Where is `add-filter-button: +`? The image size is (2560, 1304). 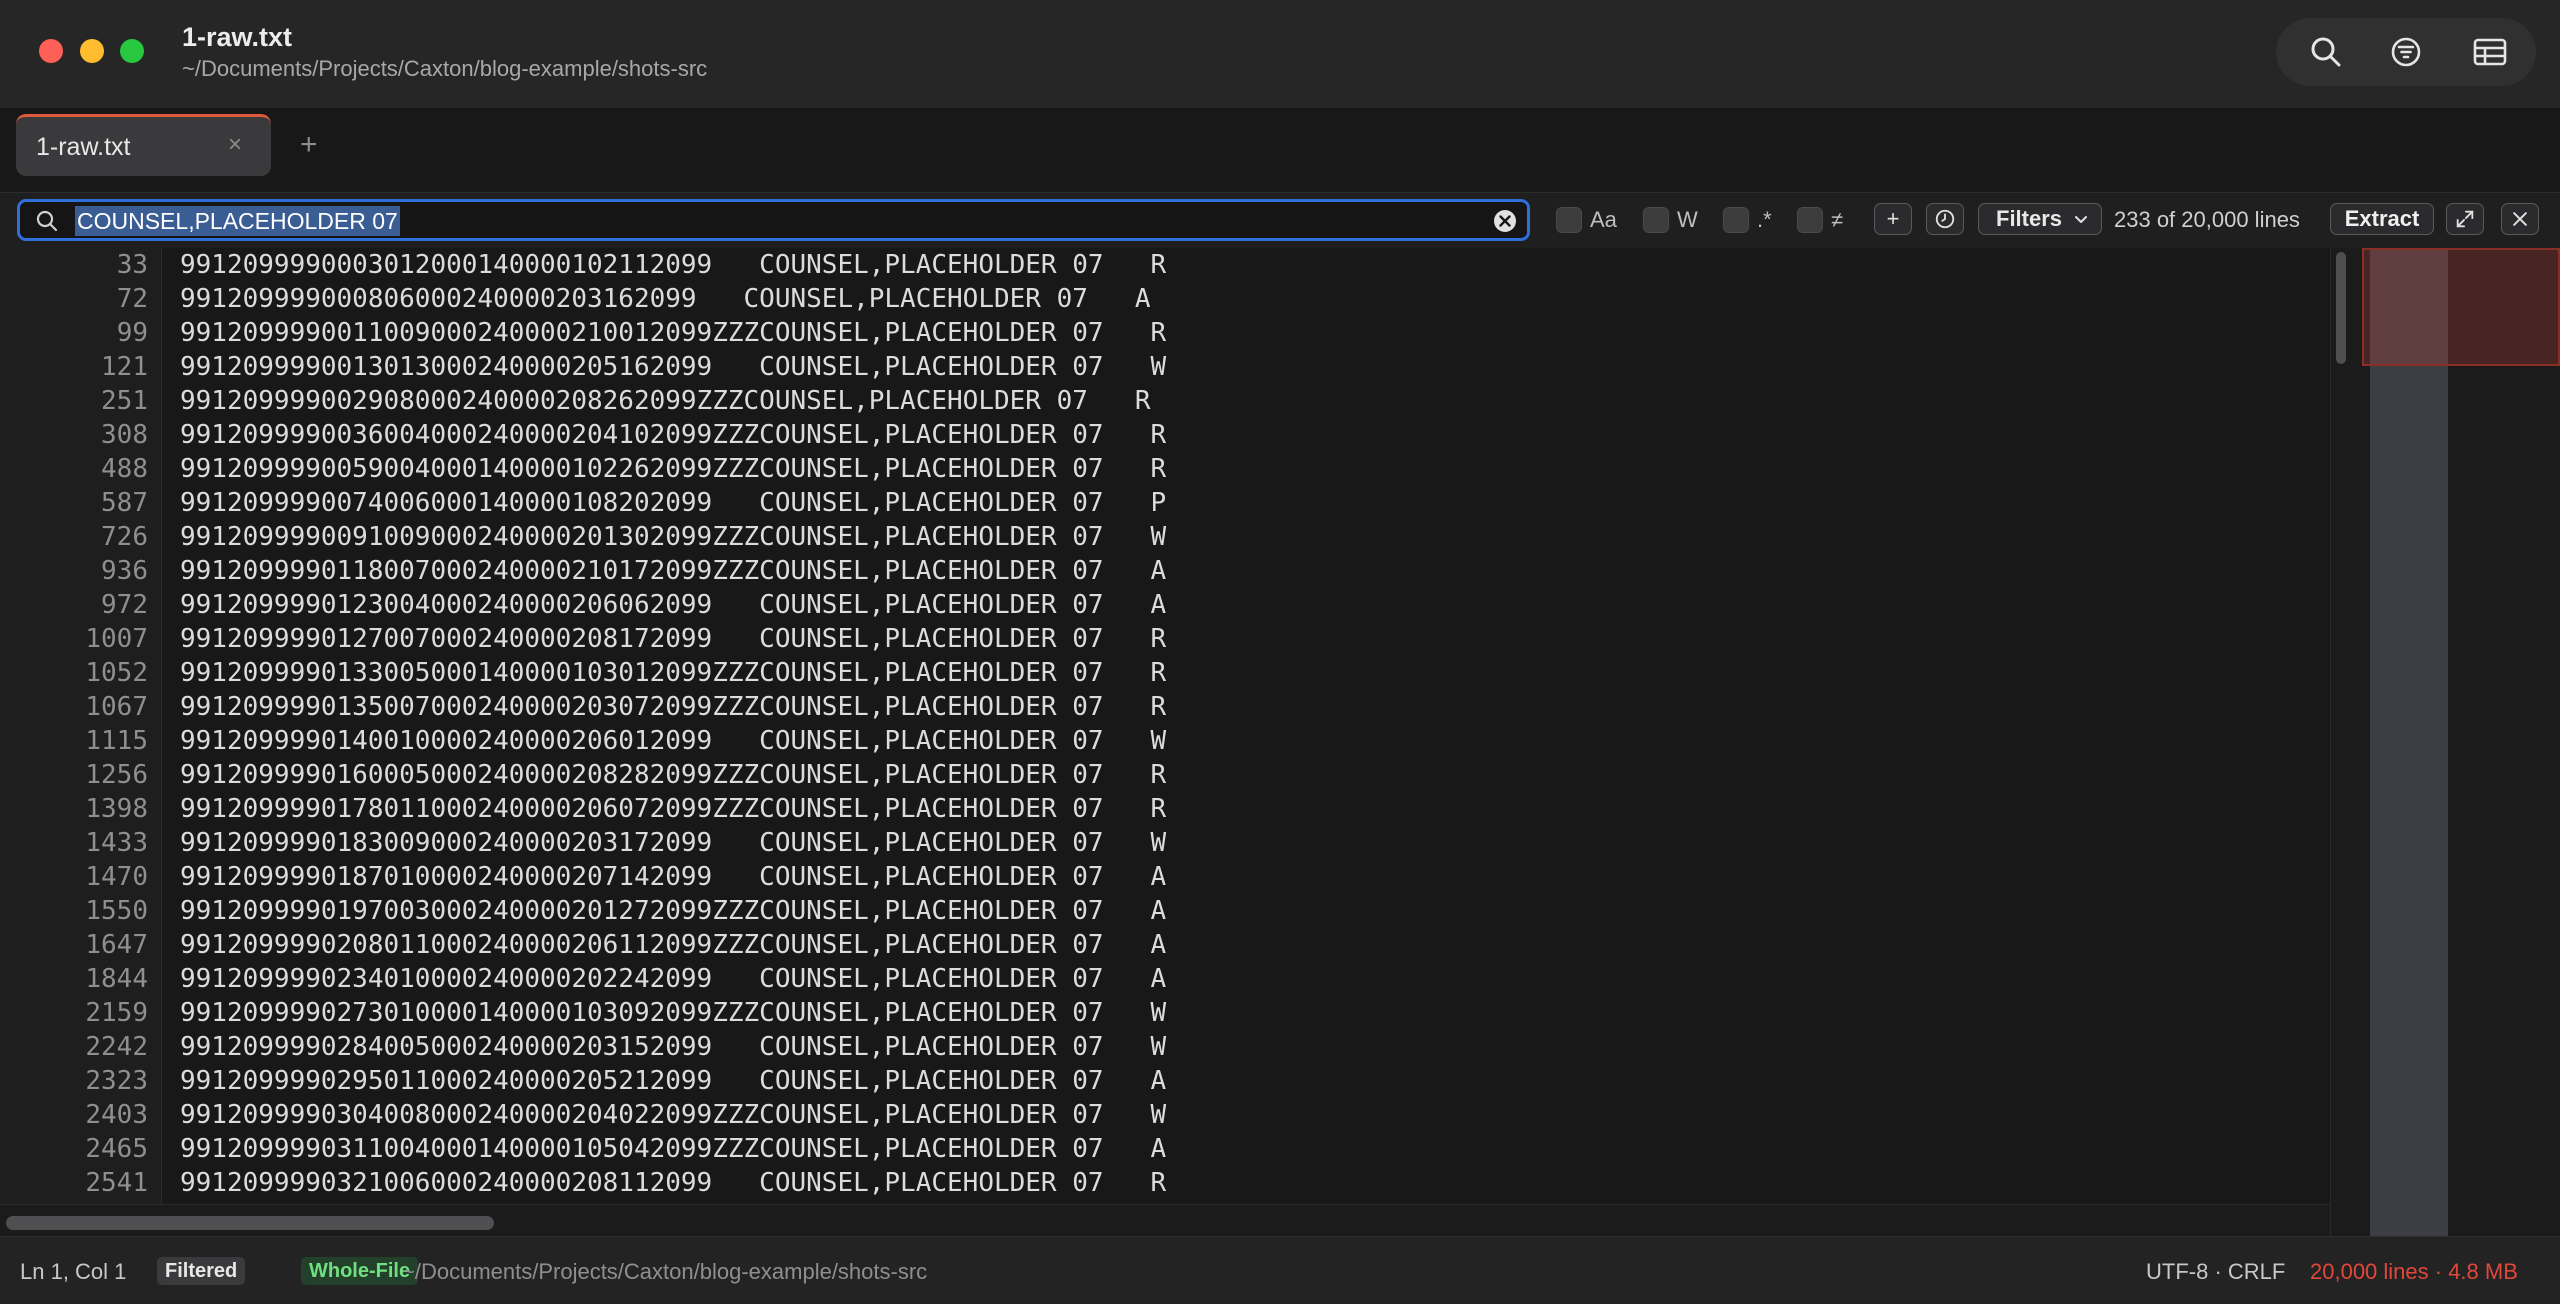
add-filter-button: + is located at coordinates (1893, 219).